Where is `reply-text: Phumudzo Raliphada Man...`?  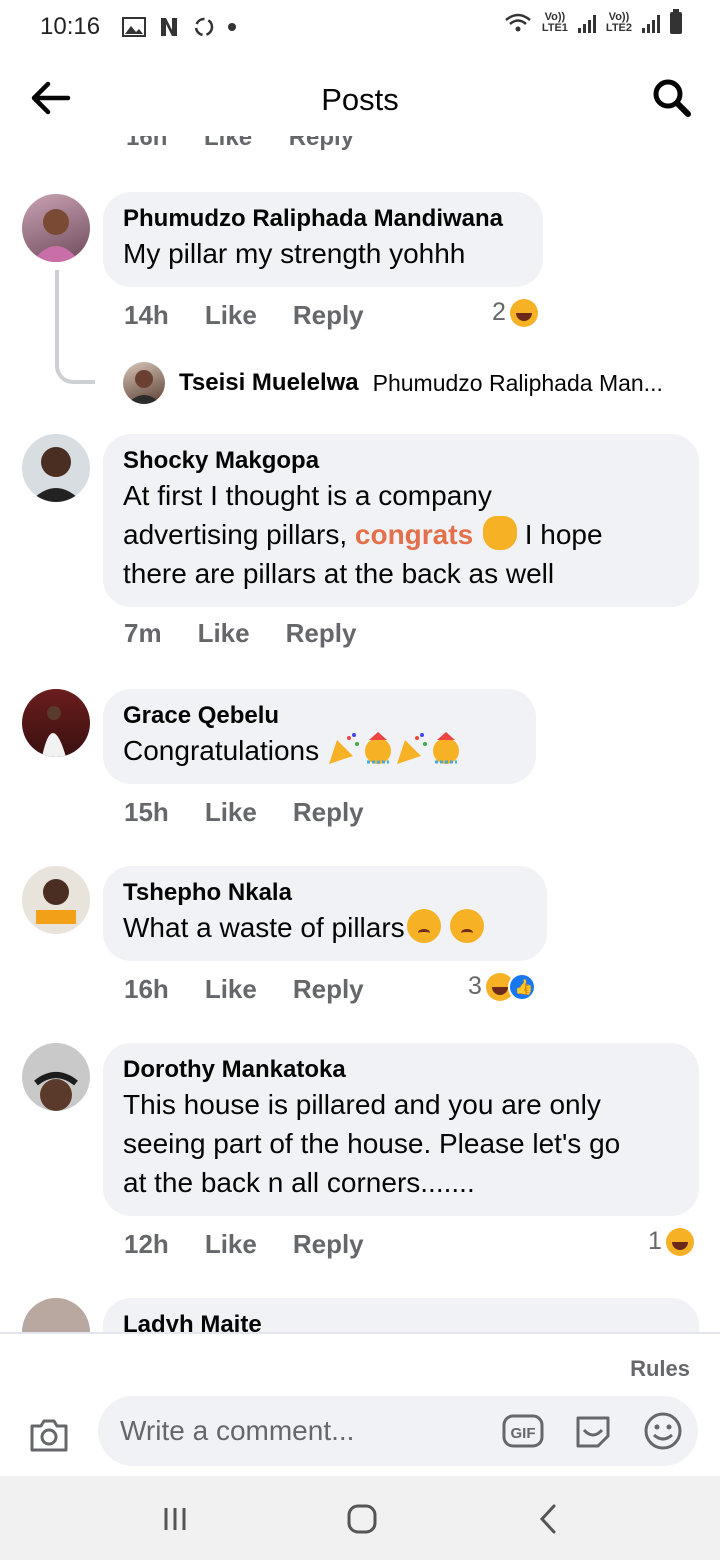
reply-text: Phumudzo Raliphada Man... is located at coordinates (517, 382).